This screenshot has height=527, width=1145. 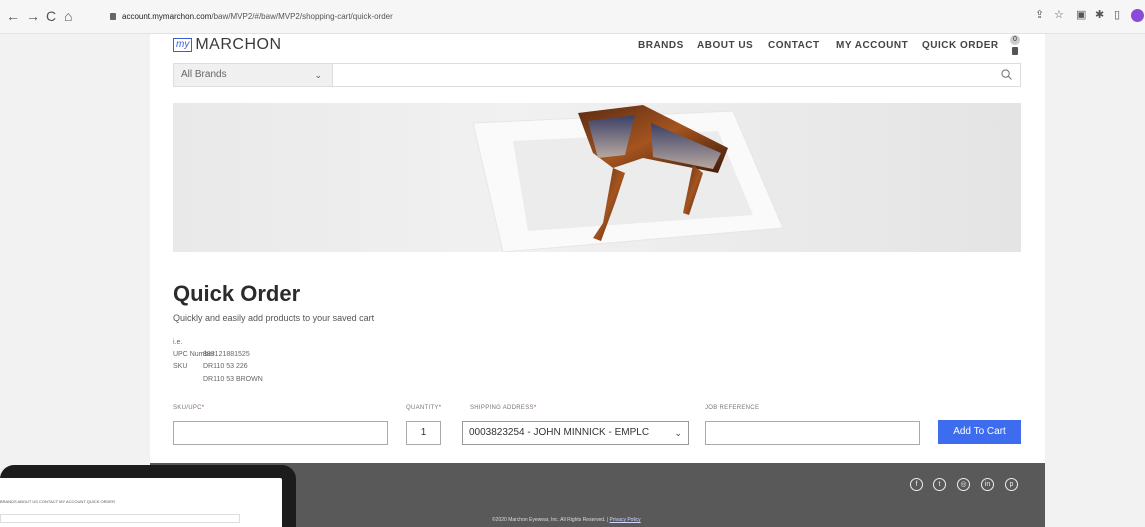 I want to click on add-to-cart-button: Add To Cart, so click(x=979, y=432).